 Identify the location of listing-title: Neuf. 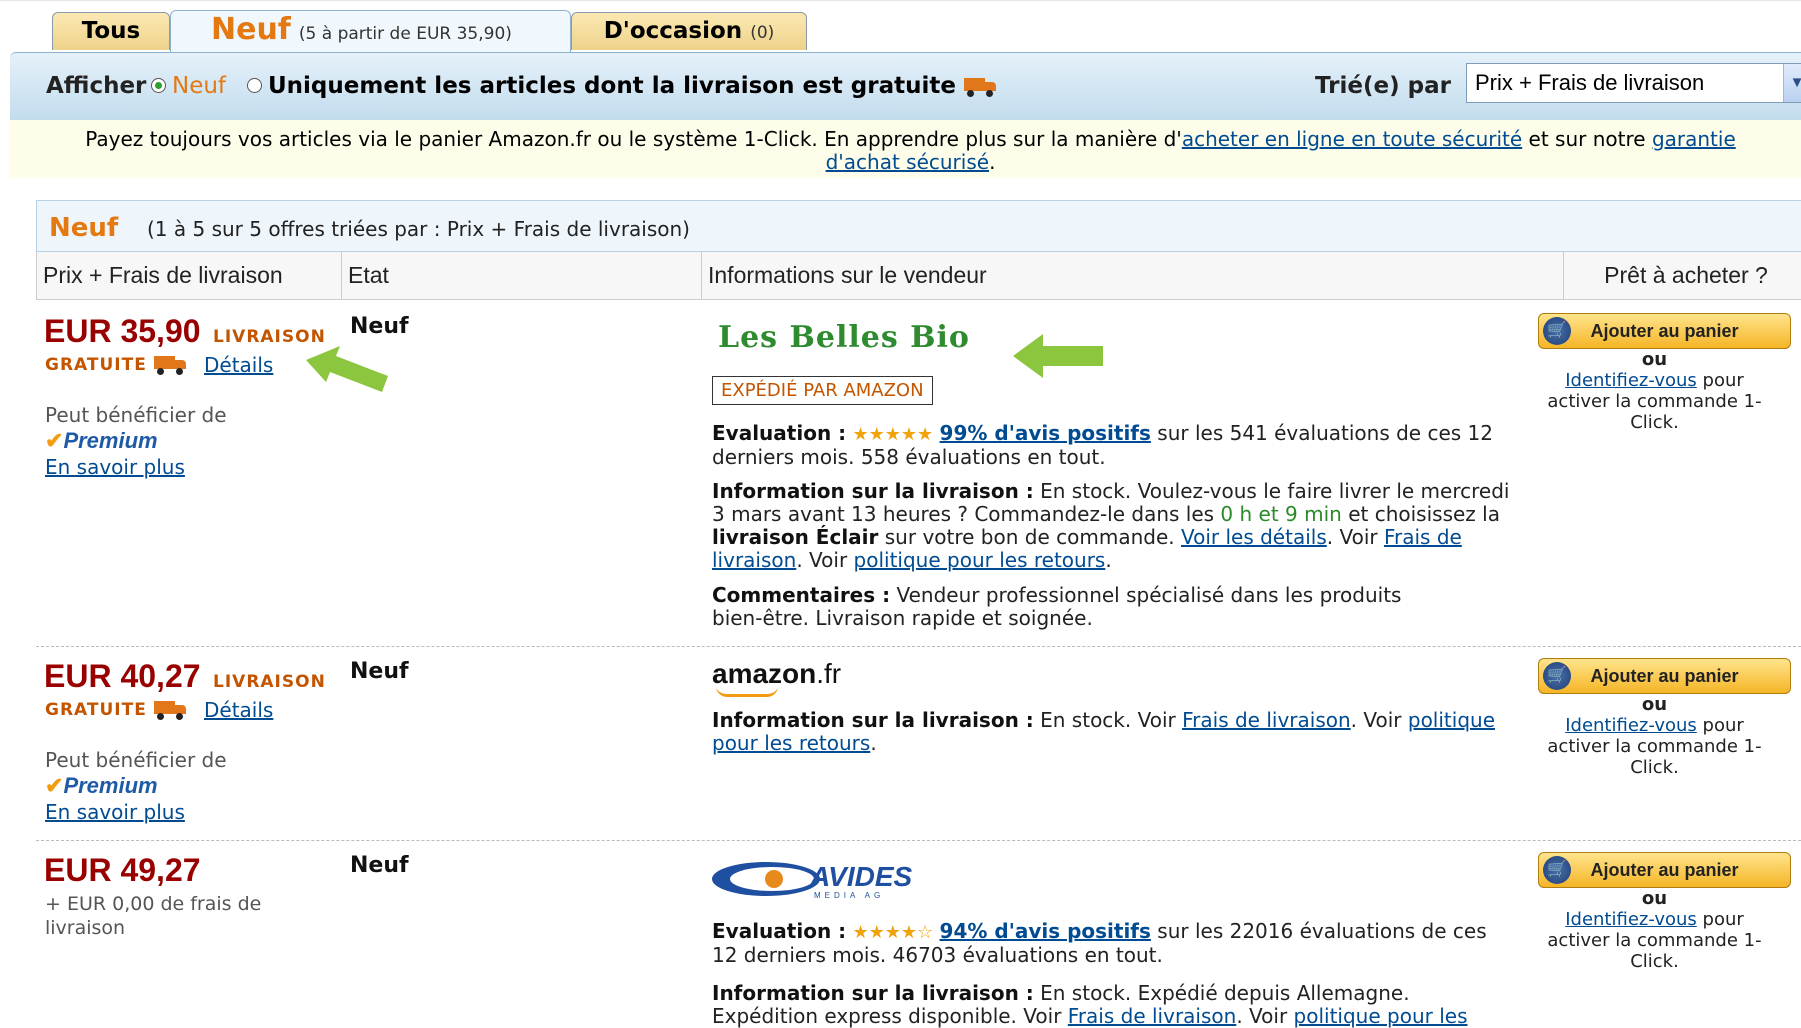
(84, 228).